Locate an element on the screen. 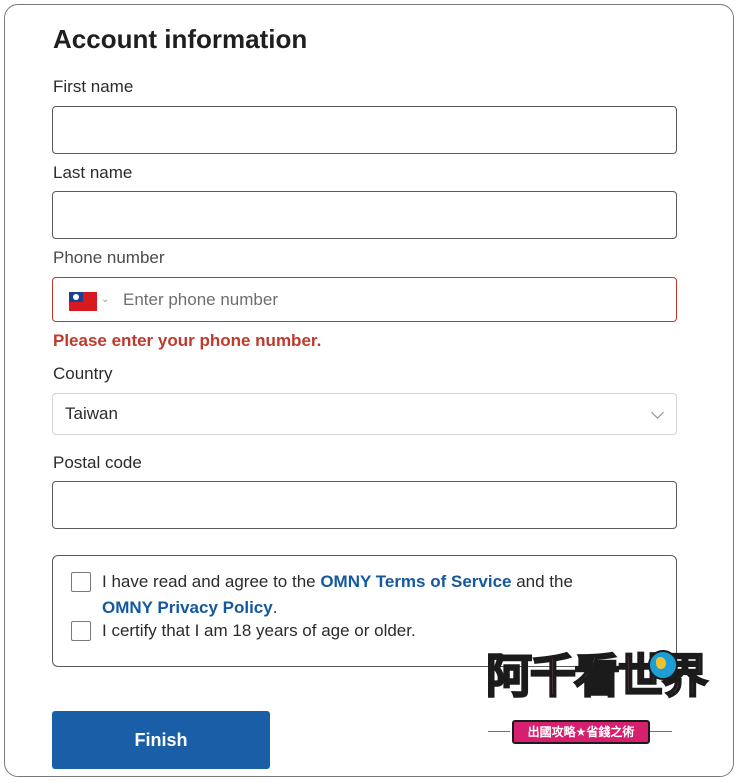 The image size is (740, 783). country-label: Country is located at coordinates (83, 373).